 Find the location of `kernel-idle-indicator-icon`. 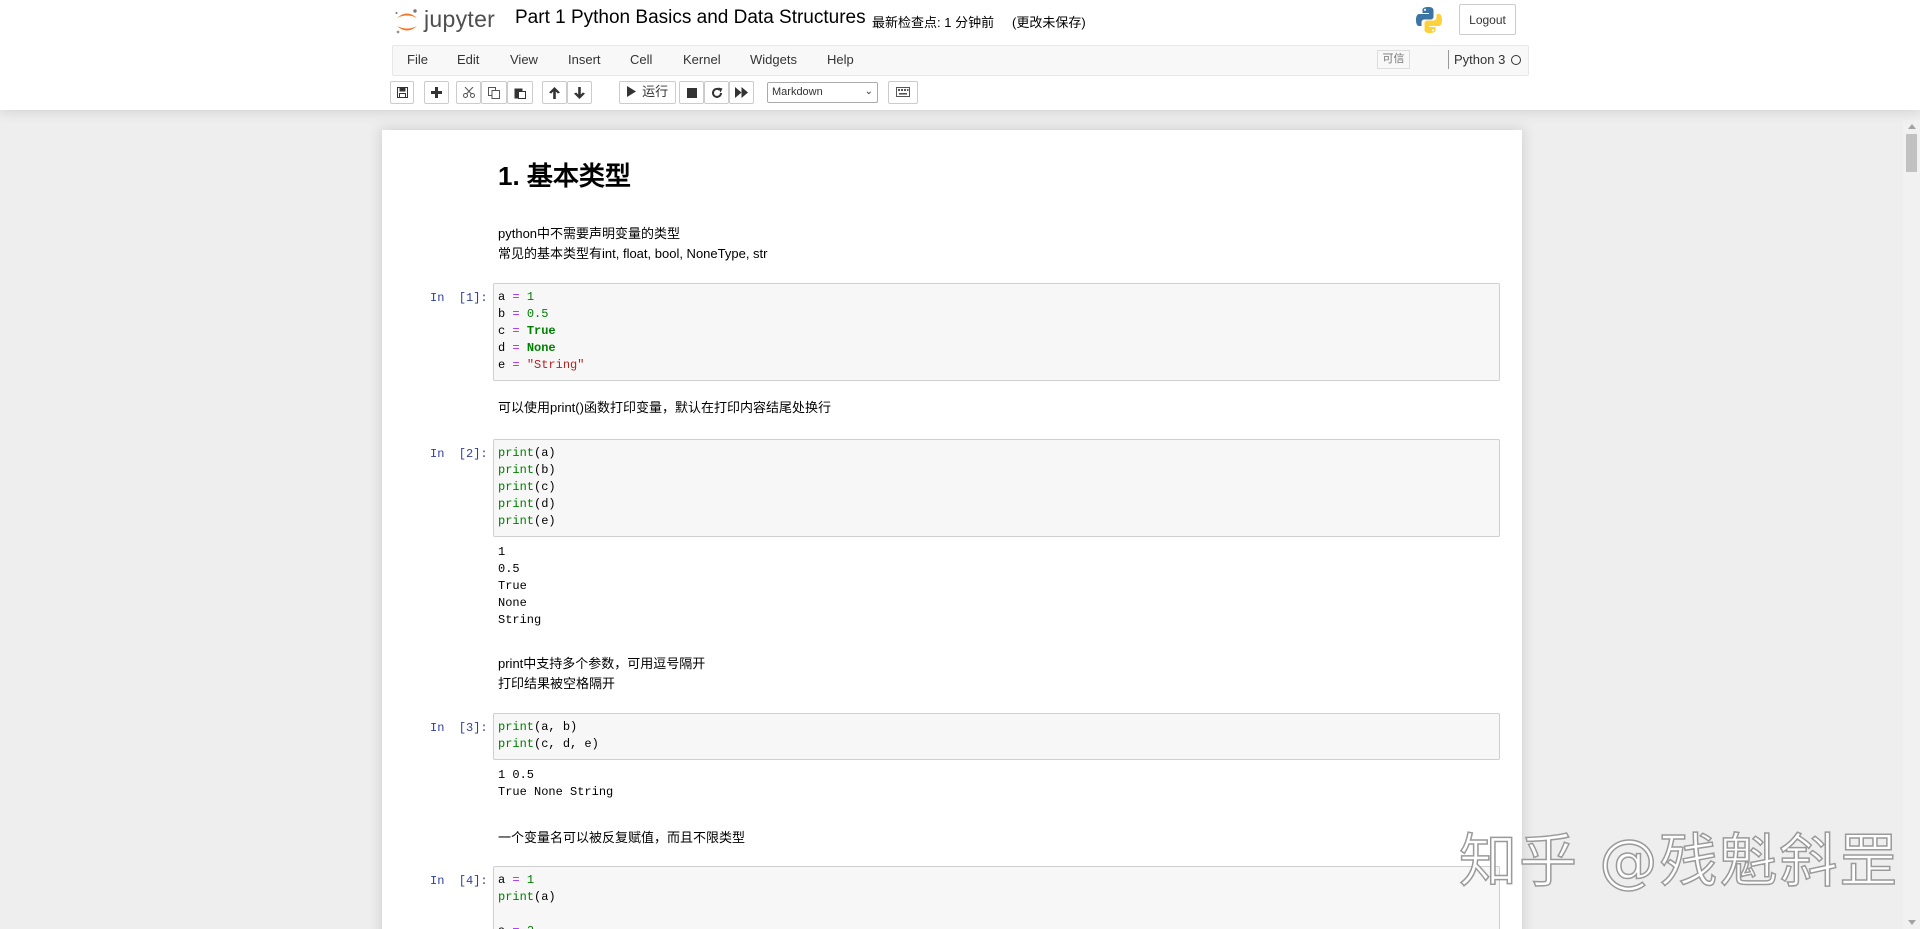

kernel-idle-indicator-icon is located at coordinates (1516, 60).